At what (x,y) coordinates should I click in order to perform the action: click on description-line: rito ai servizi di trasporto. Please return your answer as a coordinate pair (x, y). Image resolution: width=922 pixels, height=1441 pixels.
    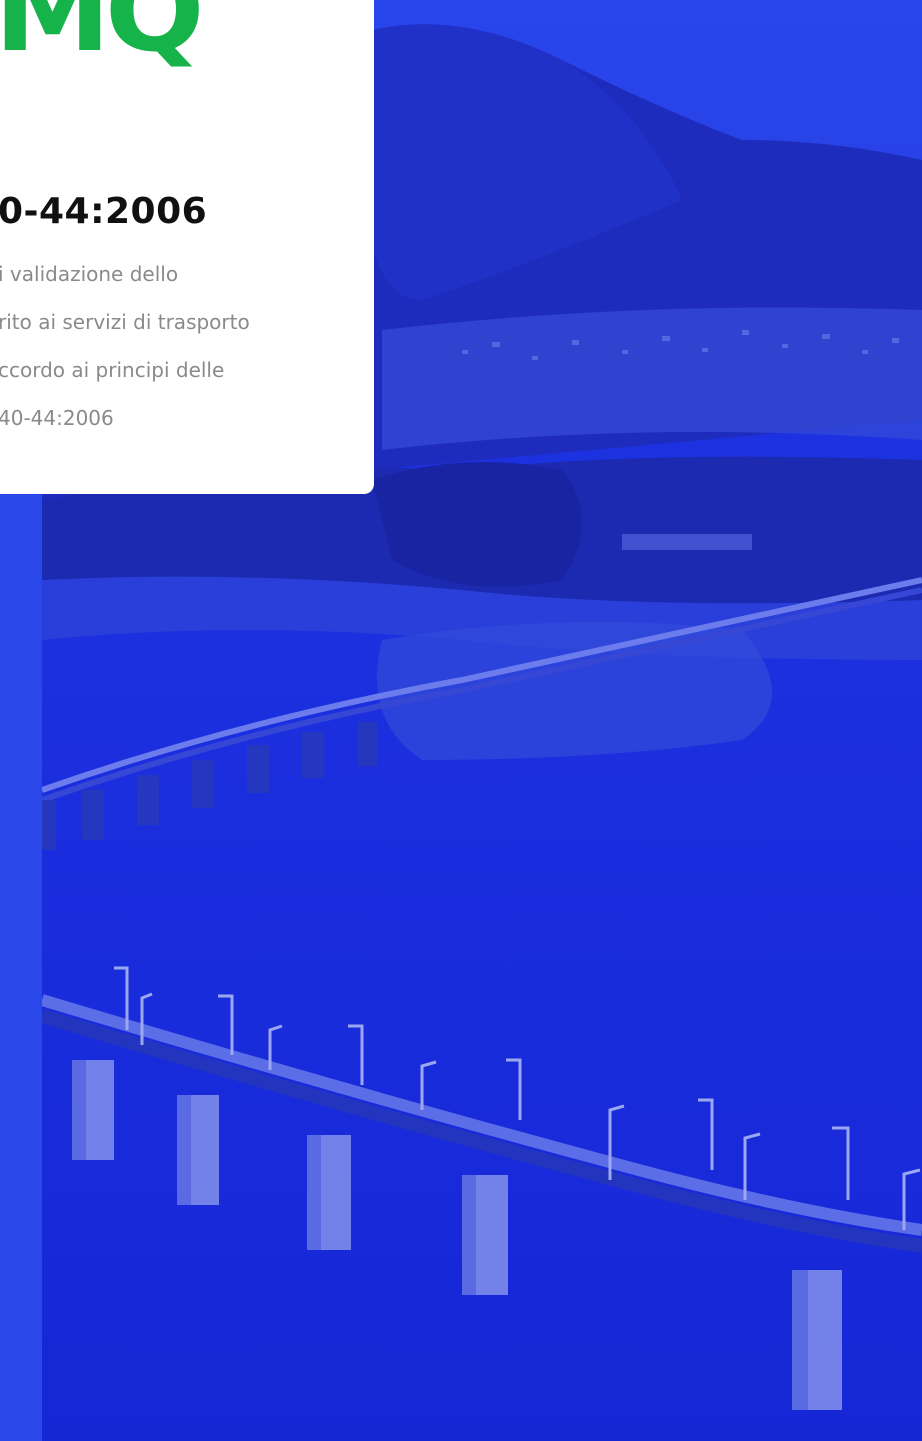
    Looking at the image, I should click on (125, 322).